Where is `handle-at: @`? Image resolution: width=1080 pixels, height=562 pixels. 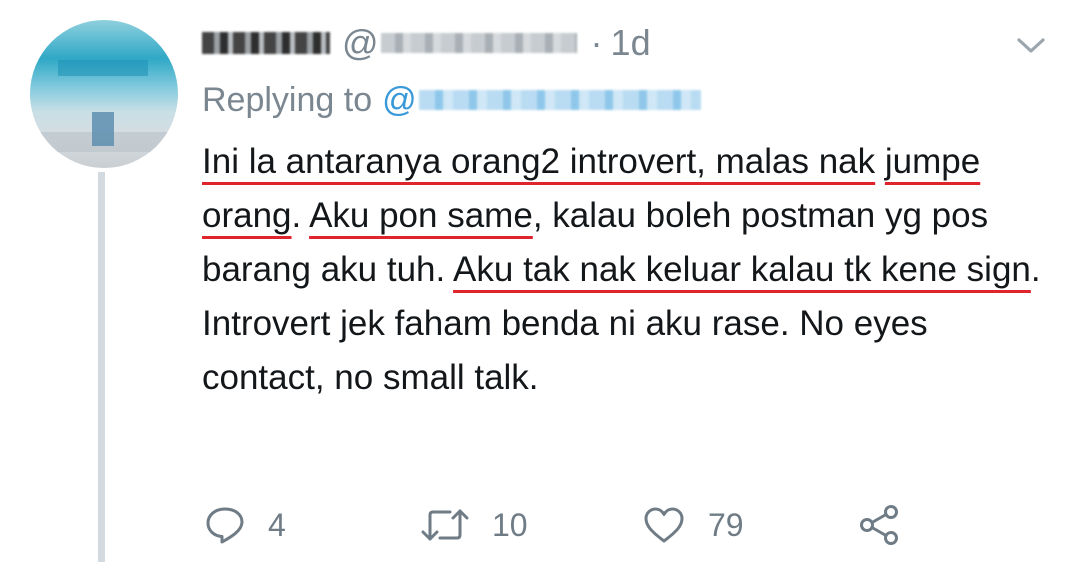
handle-at: @ is located at coordinates (360, 42).